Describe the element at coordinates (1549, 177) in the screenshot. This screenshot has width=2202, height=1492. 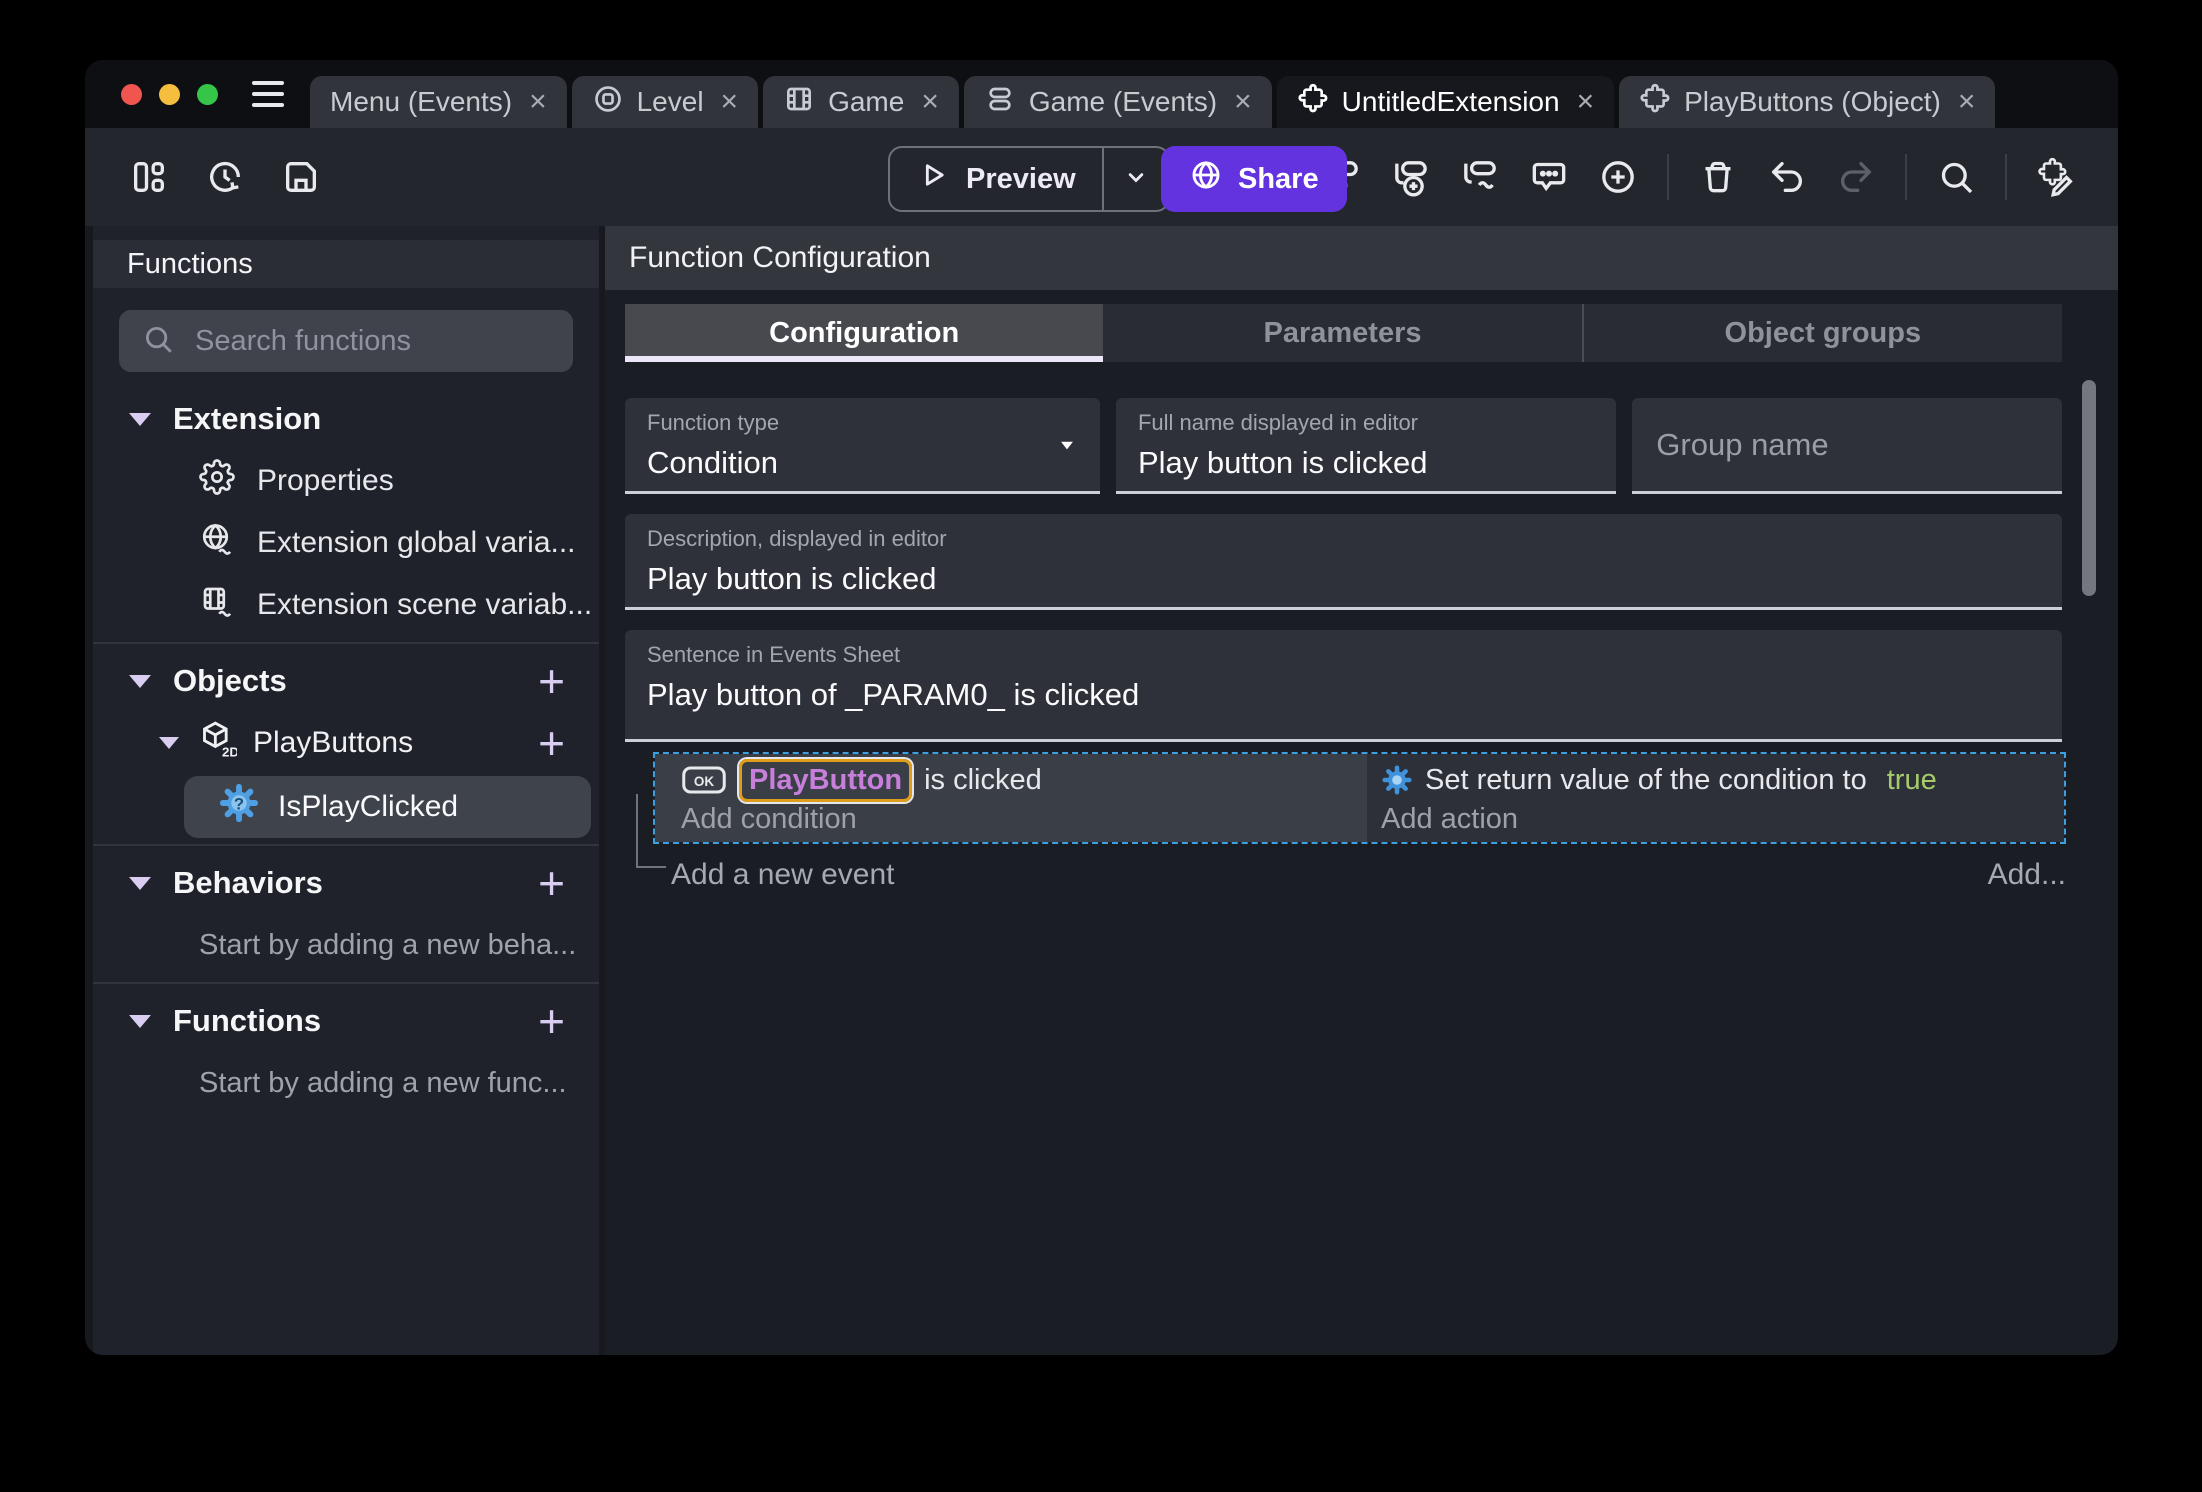
I see `add-comment-icon` at that location.